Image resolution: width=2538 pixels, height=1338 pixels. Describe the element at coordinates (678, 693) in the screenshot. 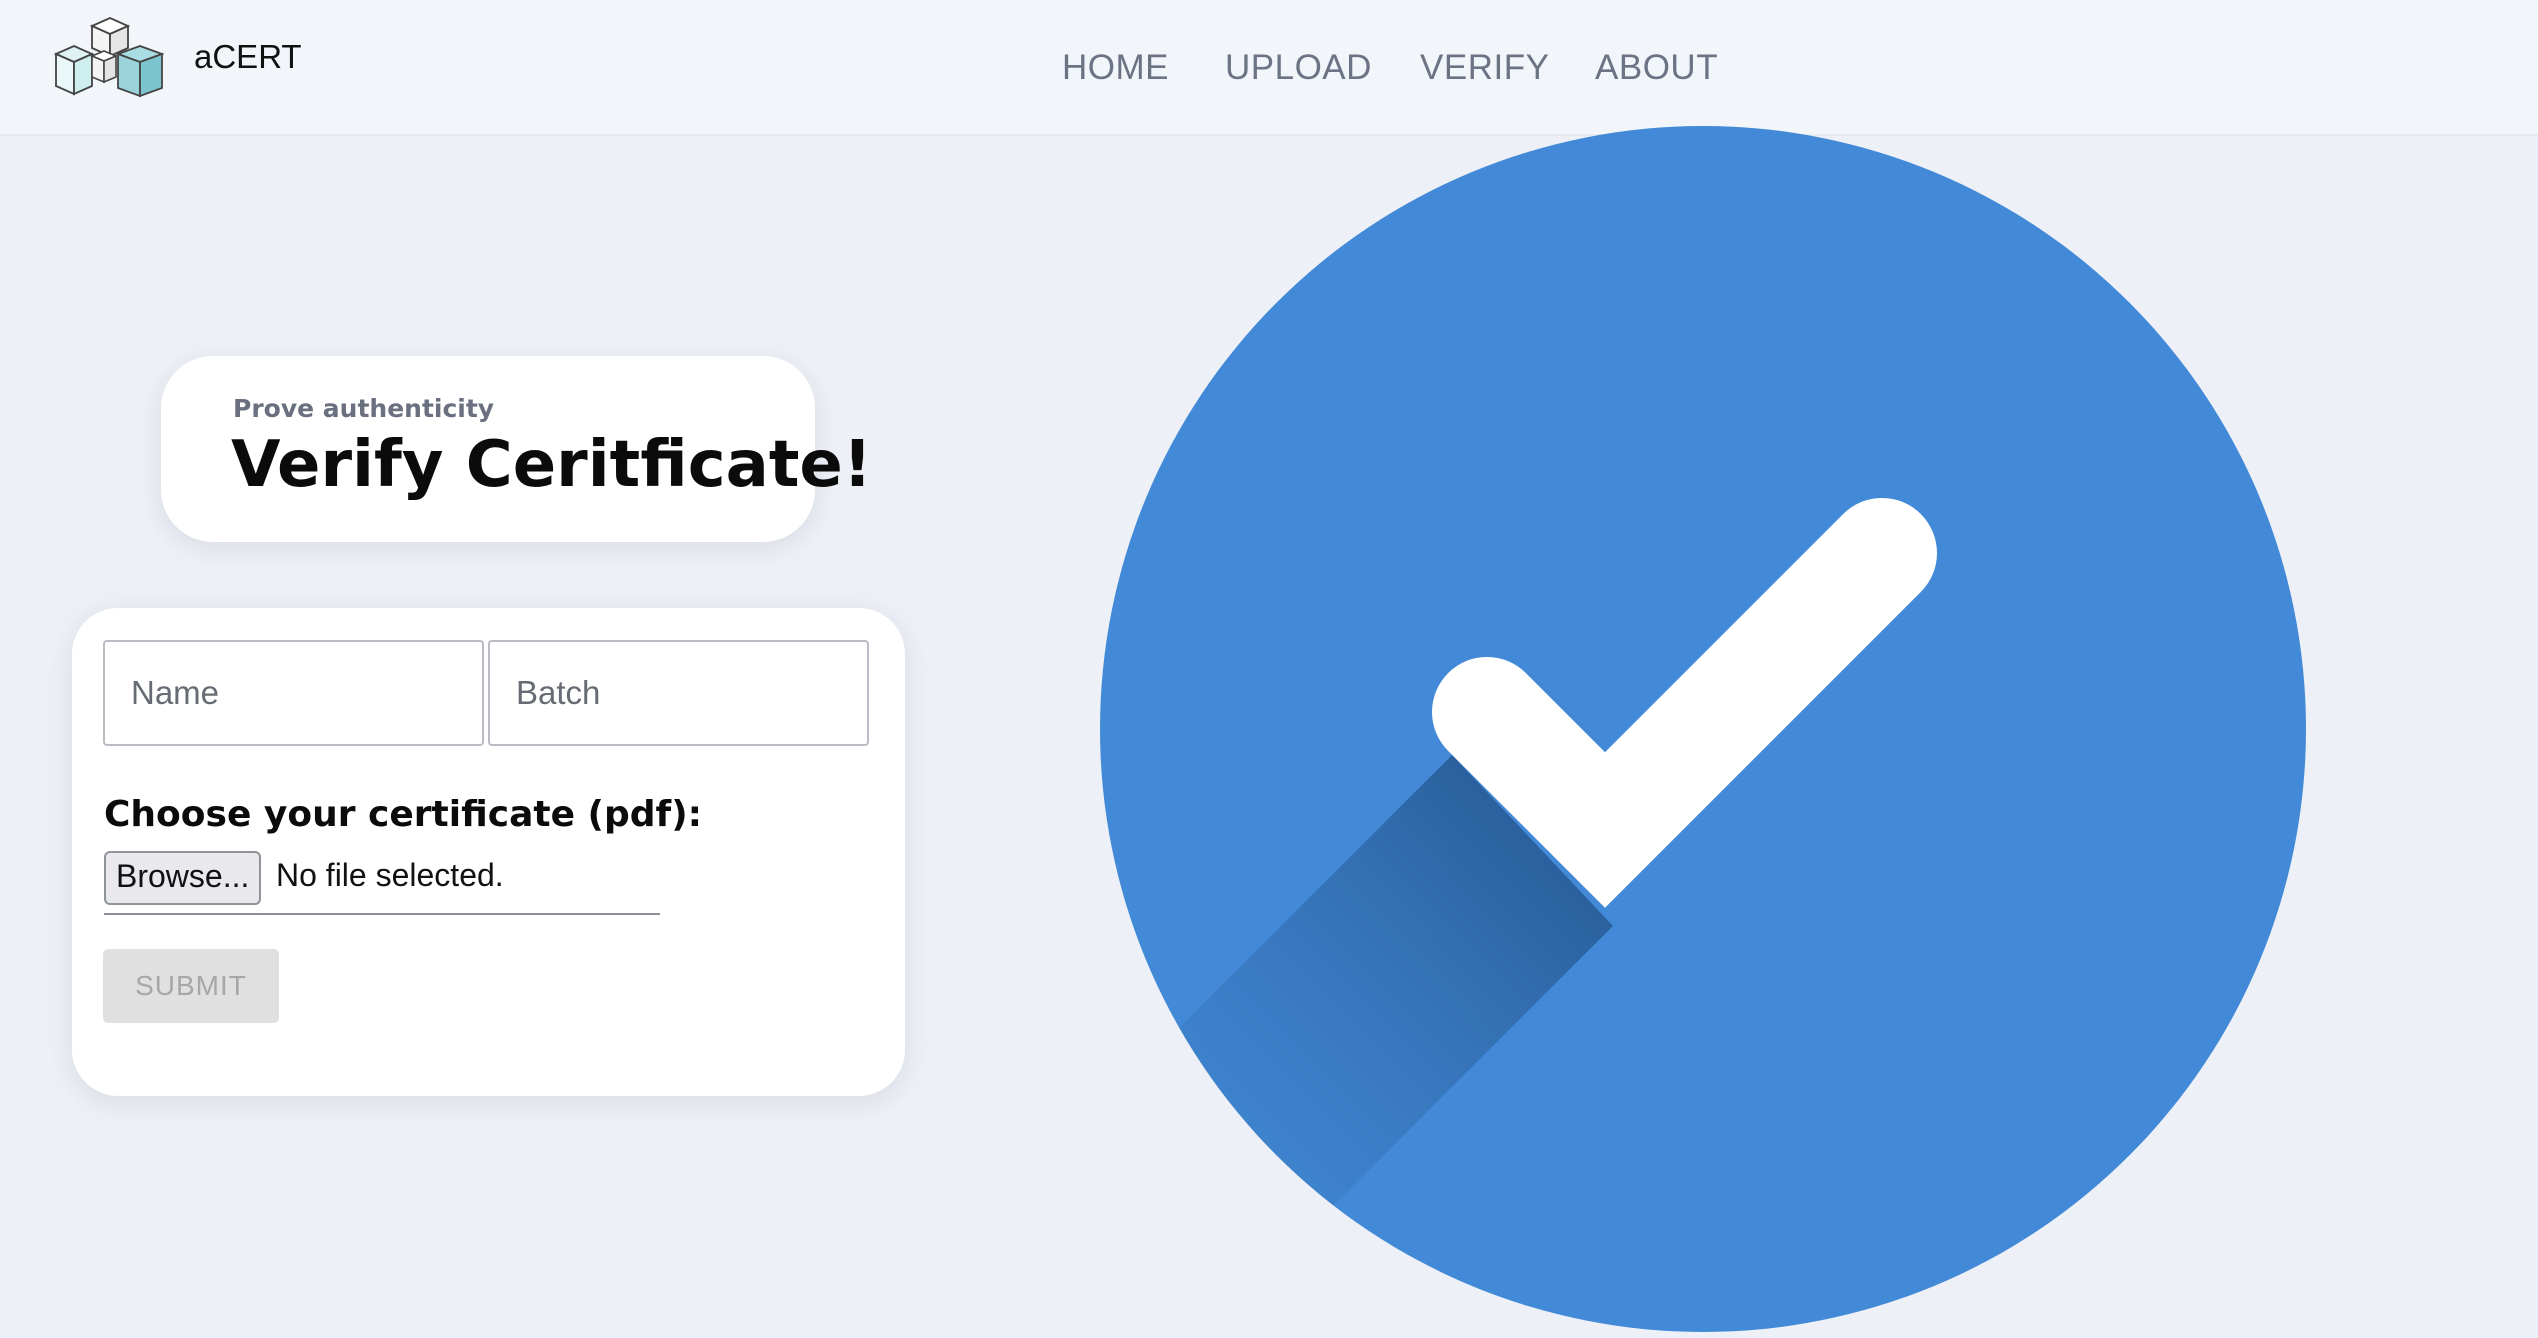

I see `batch-input` at that location.